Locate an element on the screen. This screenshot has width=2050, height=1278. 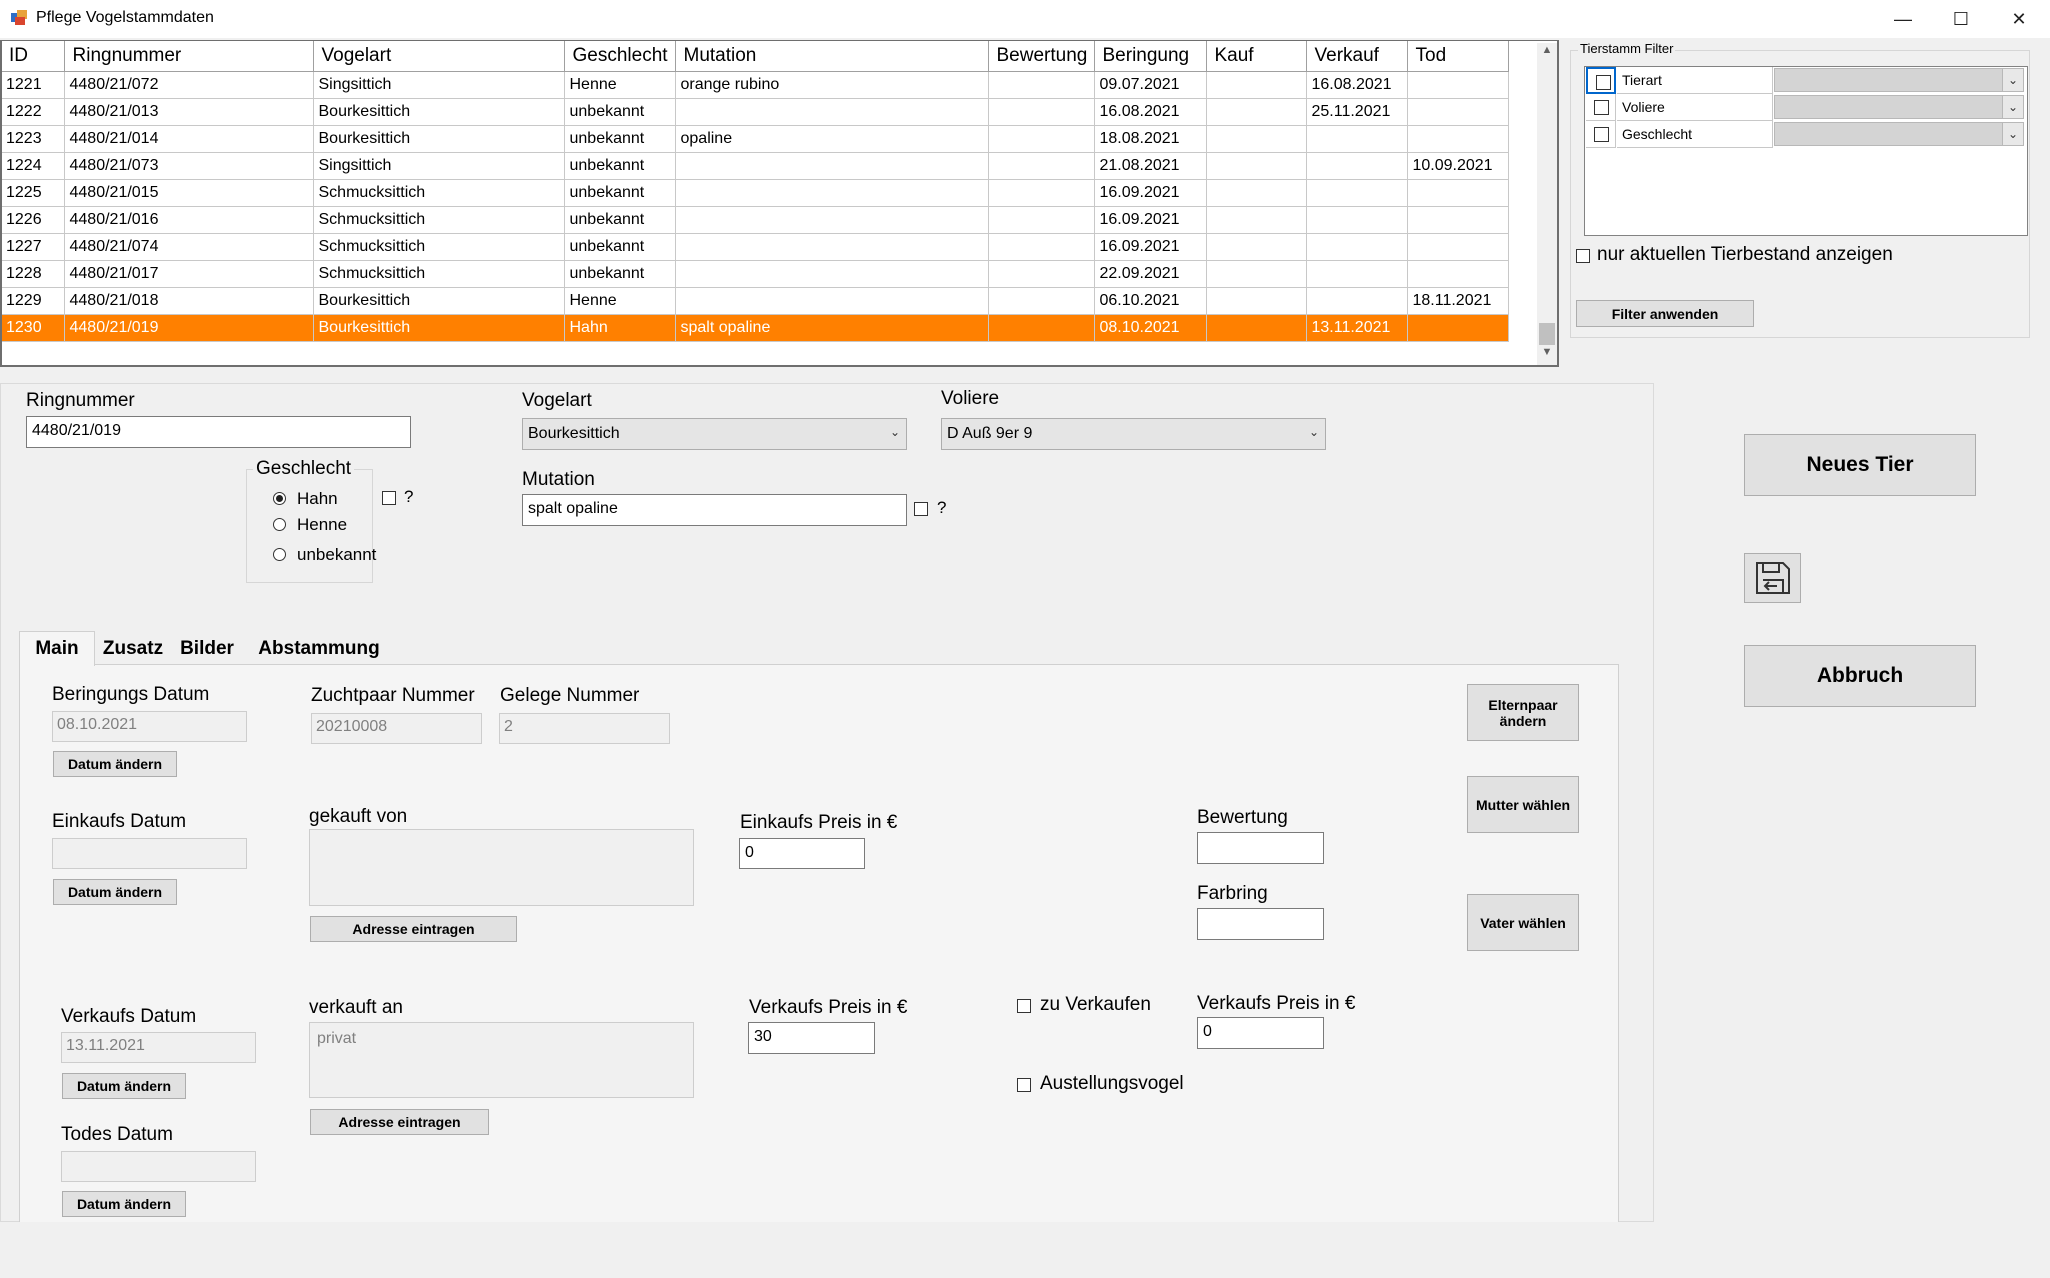
table-cell: 18.08.2021 is located at coordinates (1150, 139).